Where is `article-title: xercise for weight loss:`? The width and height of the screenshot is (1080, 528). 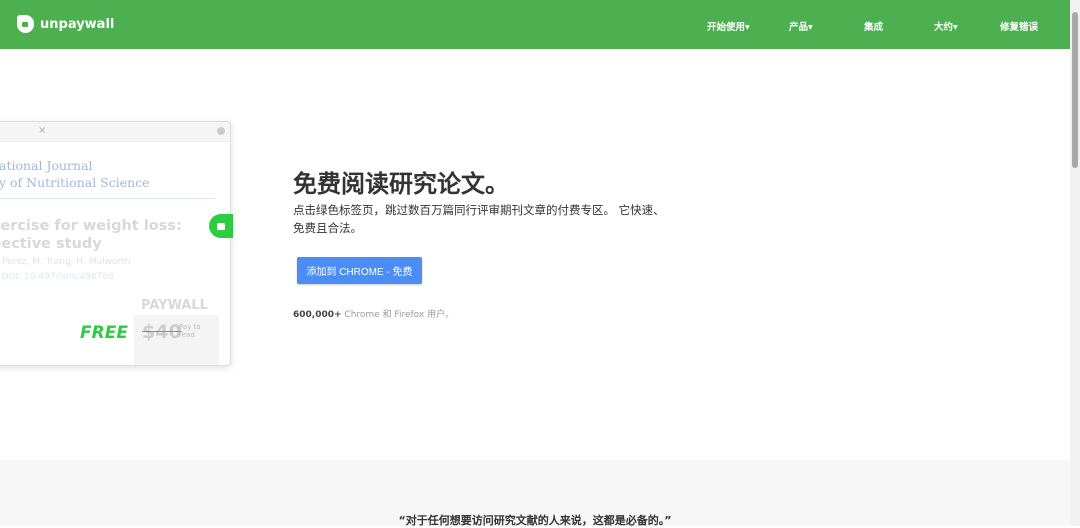 article-title: xercise for weight loss: is located at coordinates (91, 226).